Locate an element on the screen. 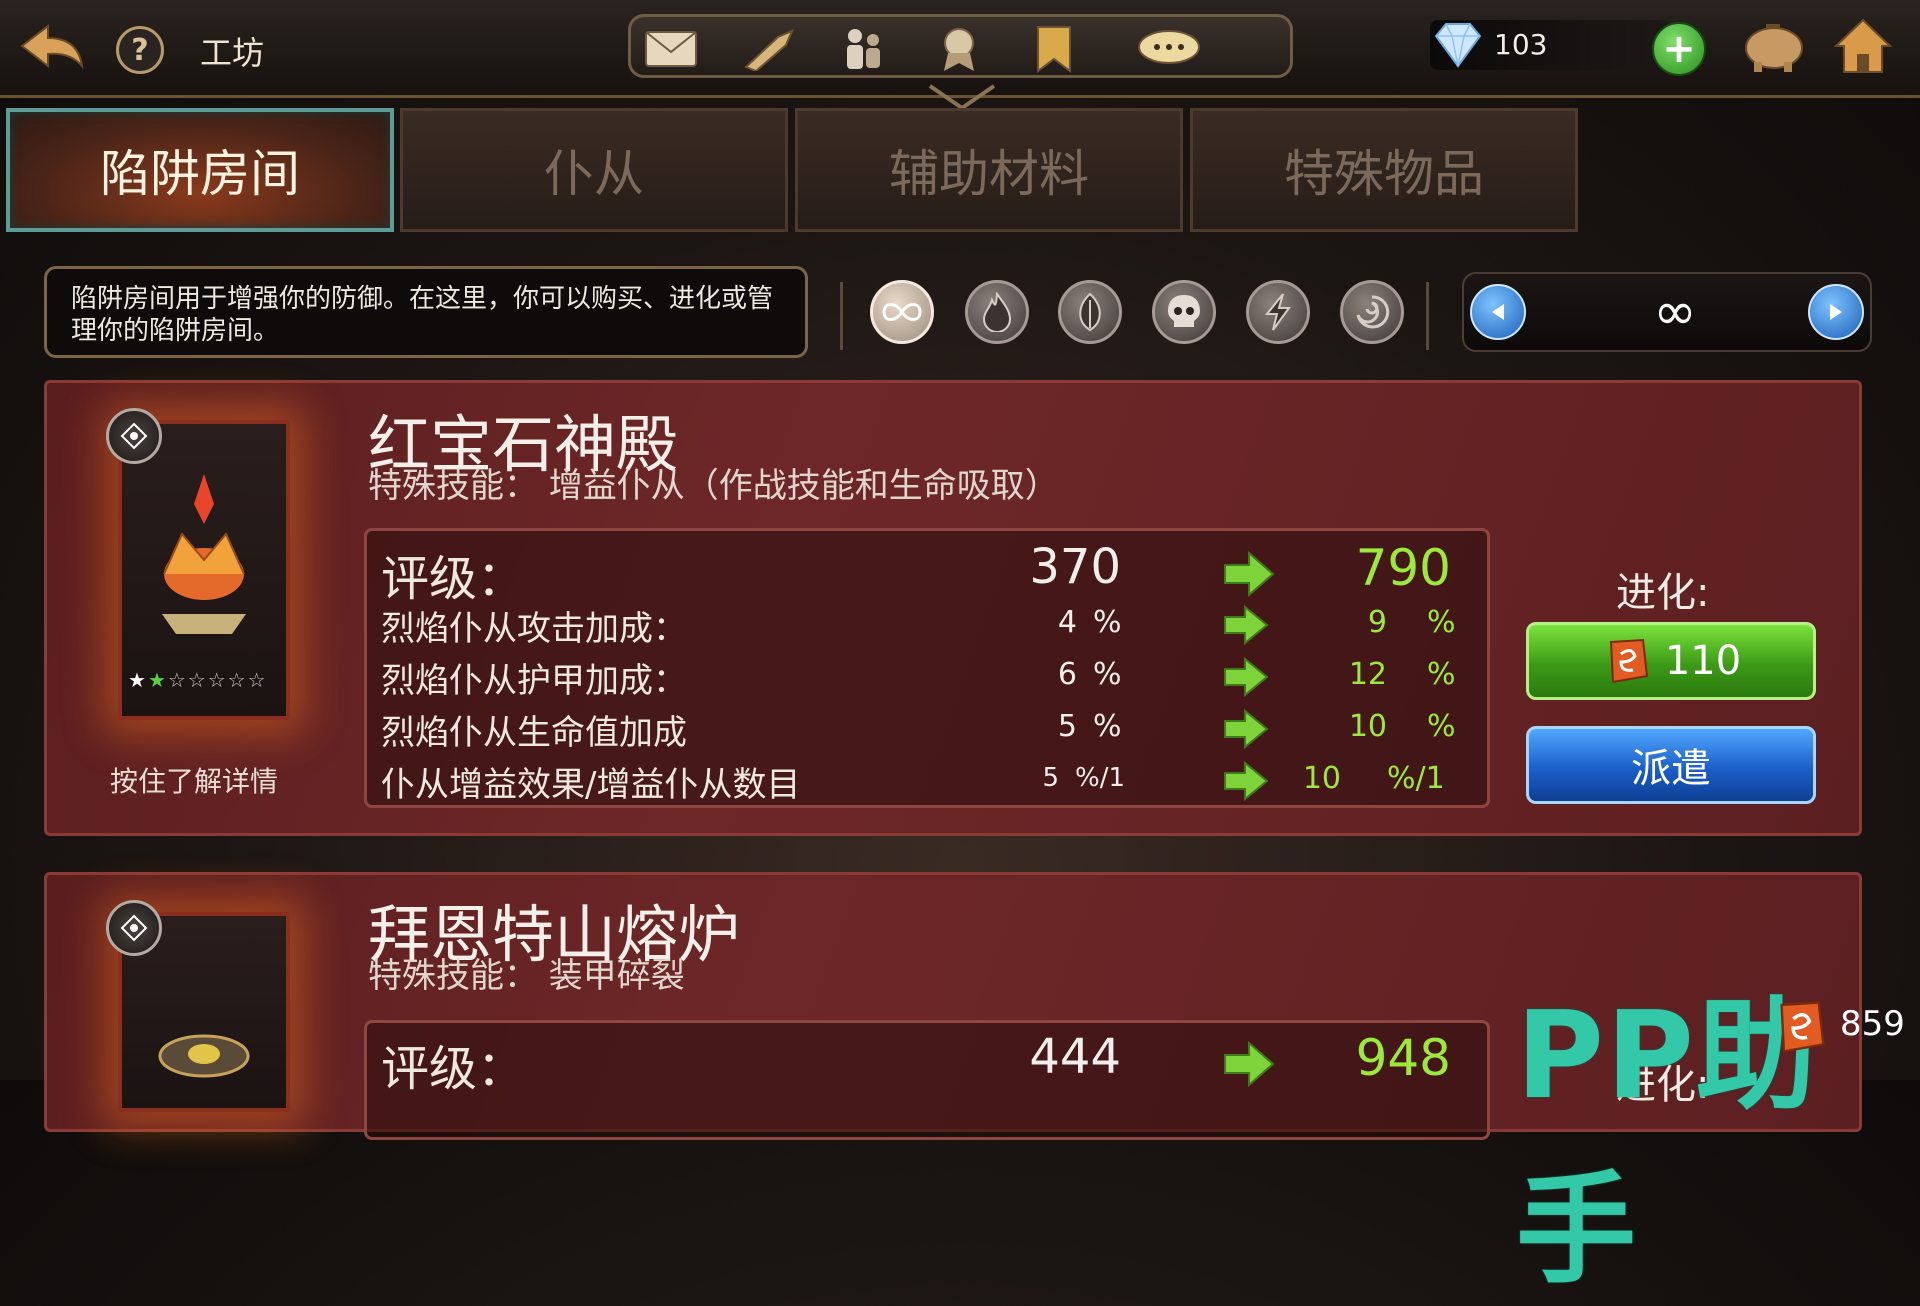 Image resolution: width=1920 pixels, height=1306 pixels. filter-death-button is located at coordinates (1184, 312).